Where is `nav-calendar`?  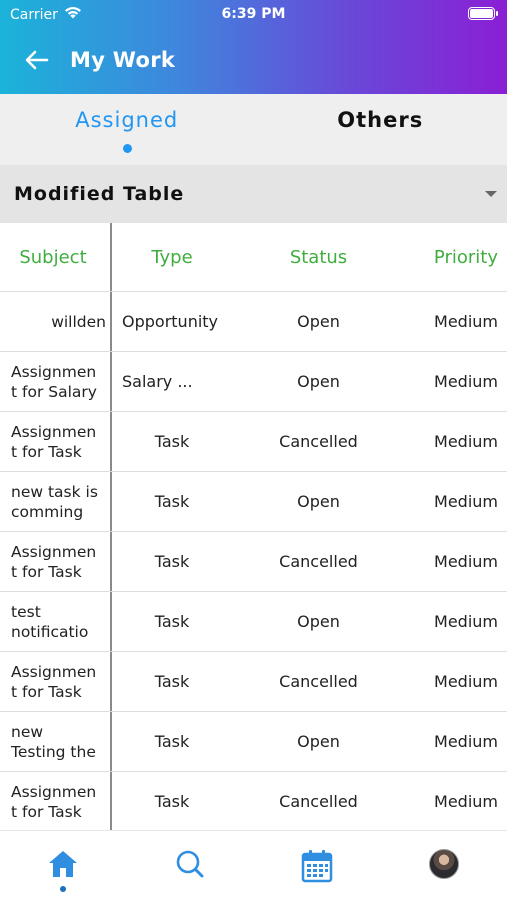
nav-calendar is located at coordinates (317, 865).